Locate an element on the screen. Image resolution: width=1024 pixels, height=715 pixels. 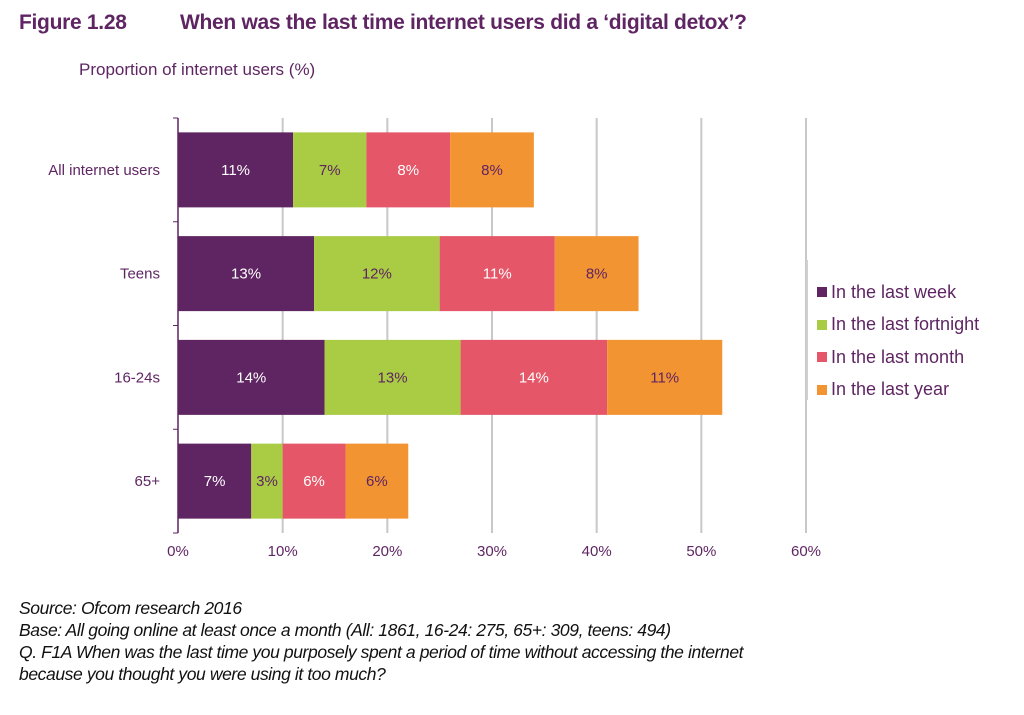
data-label: 3% is located at coordinates (267, 481).